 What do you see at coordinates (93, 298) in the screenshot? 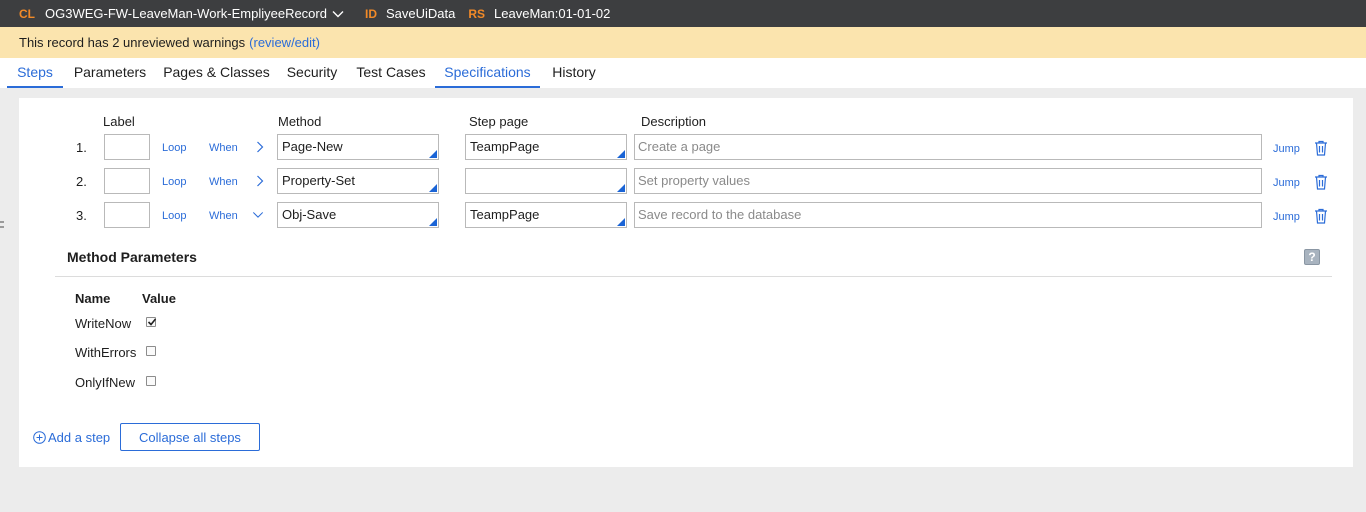
I see `param-name-header: Name` at bounding box center [93, 298].